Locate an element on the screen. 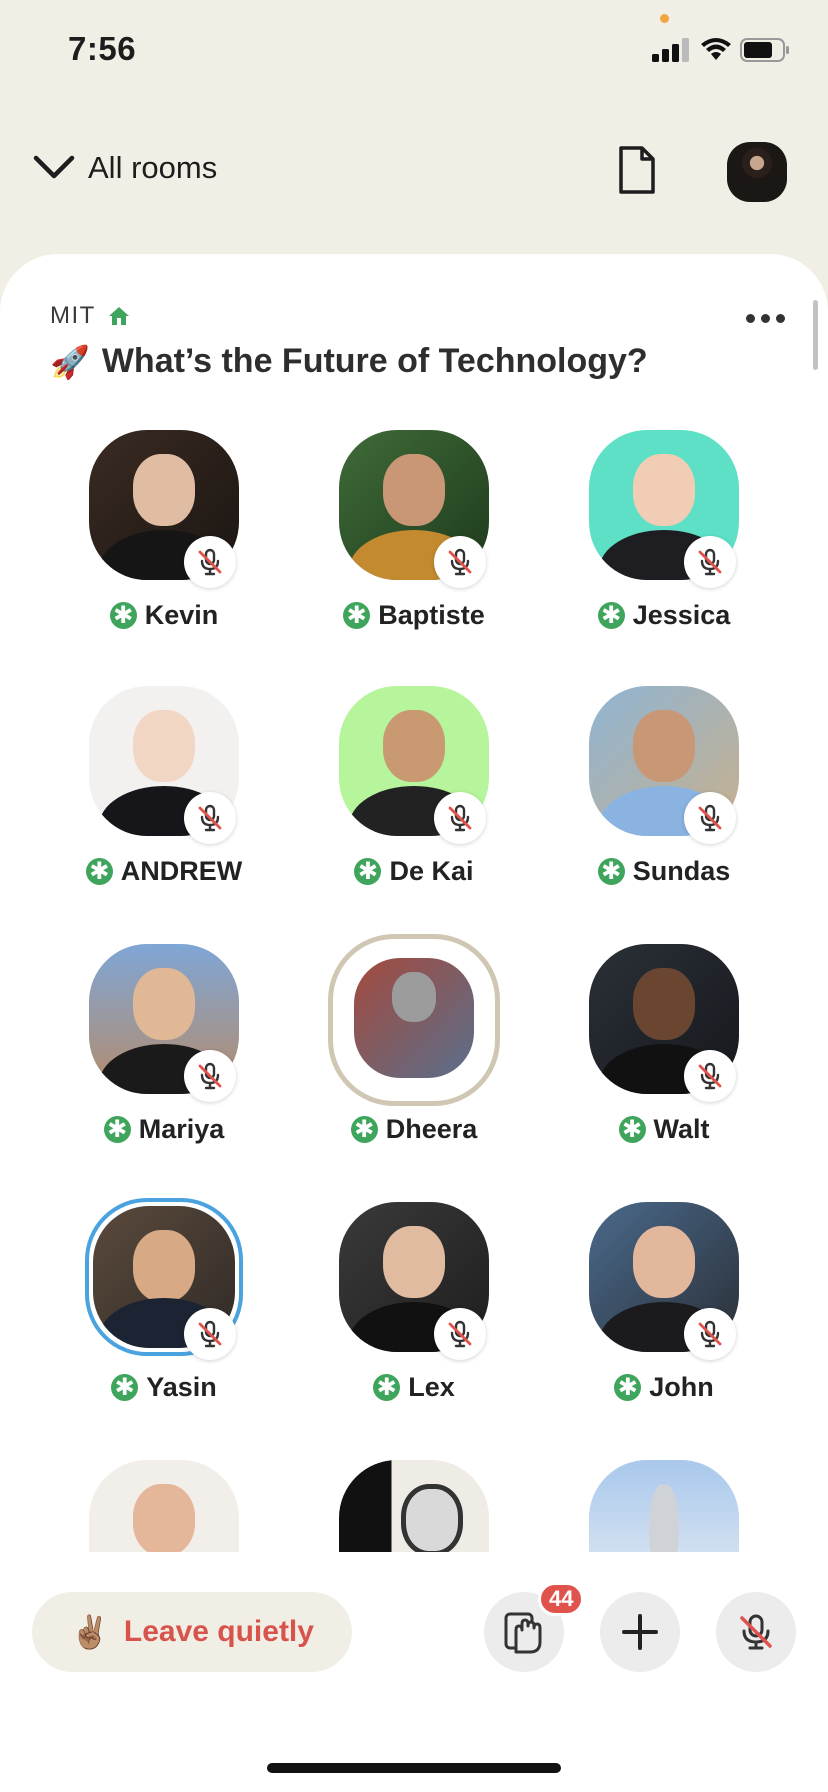 Image resolution: width=828 pixels, height=1792 pixels. rooms-header: All rooms is located at coordinates (414, 170).